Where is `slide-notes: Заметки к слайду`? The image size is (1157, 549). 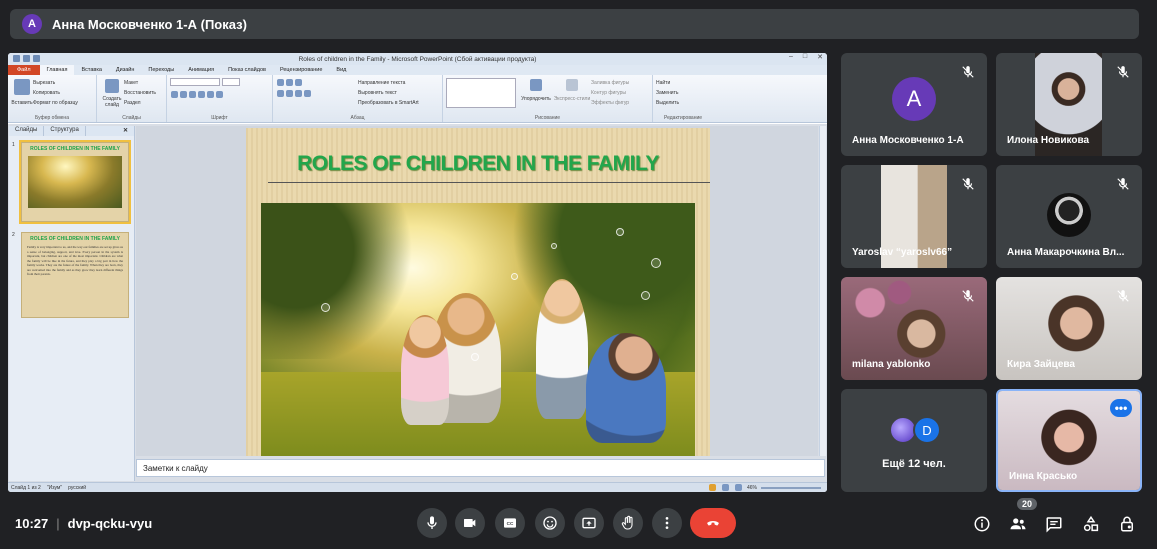 slide-notes: Заметки к слайду is located at coordinates (480, 468).